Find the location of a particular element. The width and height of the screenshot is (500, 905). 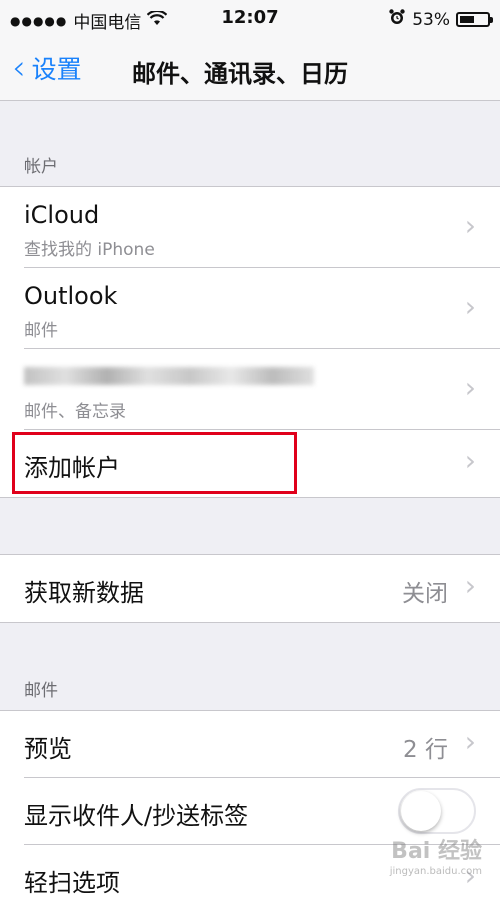

swipe-options-title: 轻扫选项 is located at coordinates (72, 883).